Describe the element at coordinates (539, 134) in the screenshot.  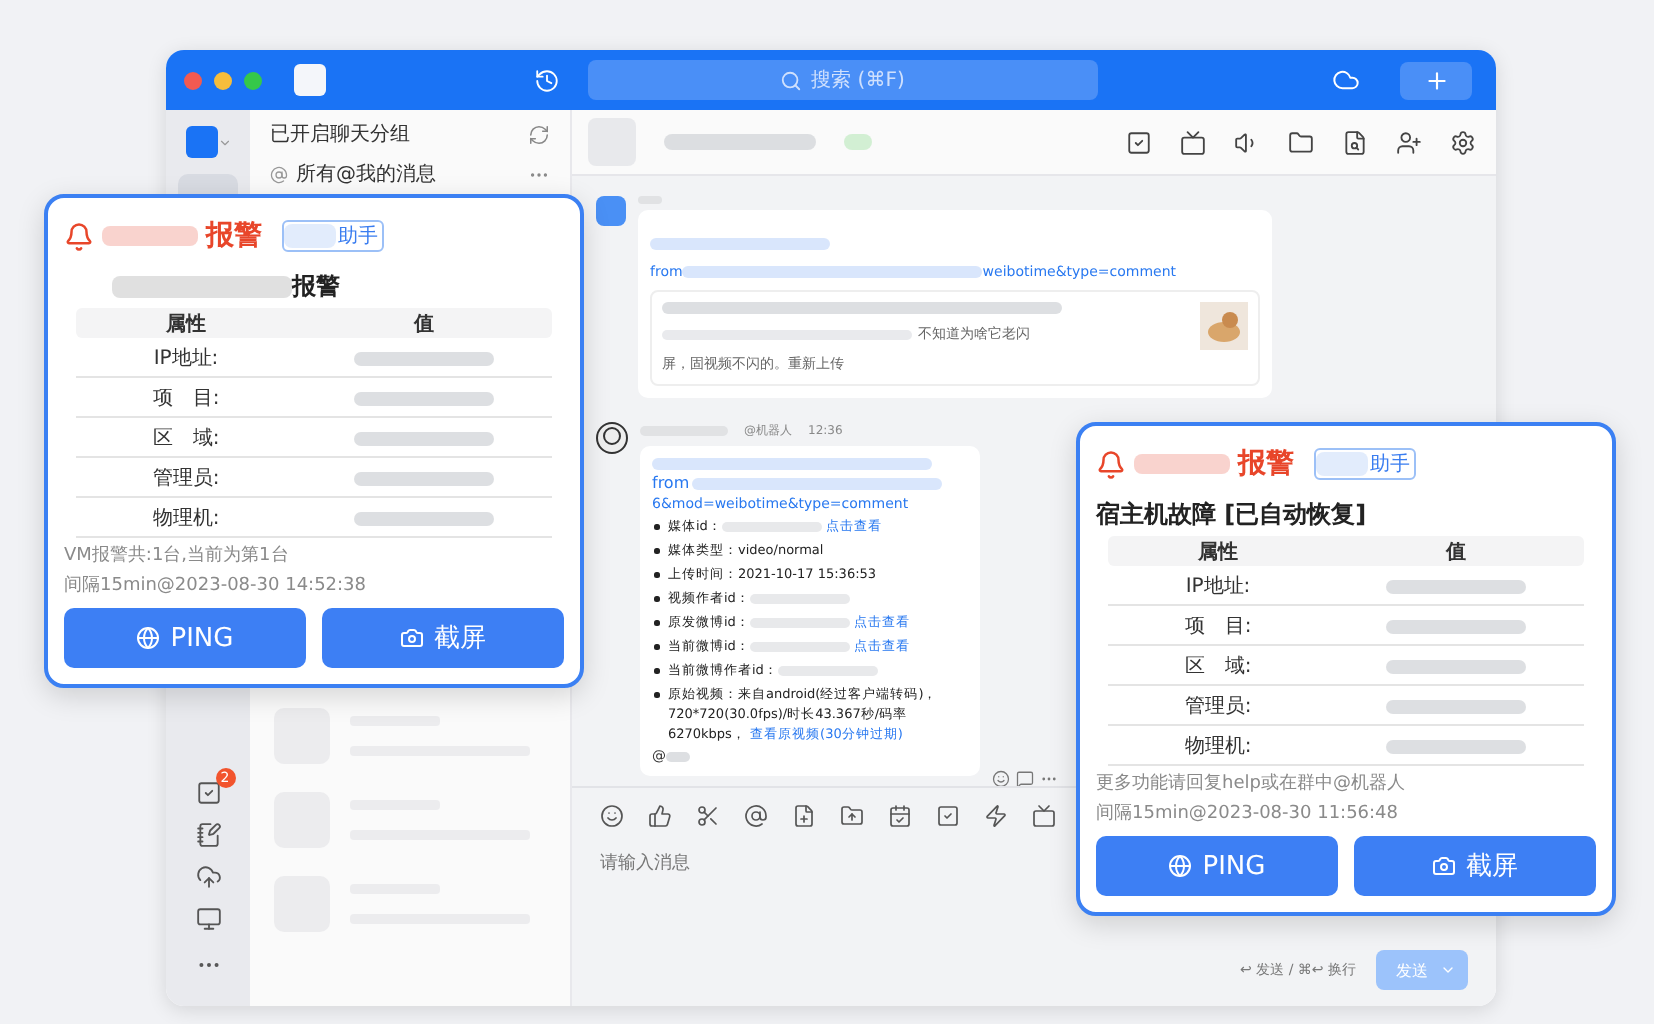
I see `refresh-icon` at that location.